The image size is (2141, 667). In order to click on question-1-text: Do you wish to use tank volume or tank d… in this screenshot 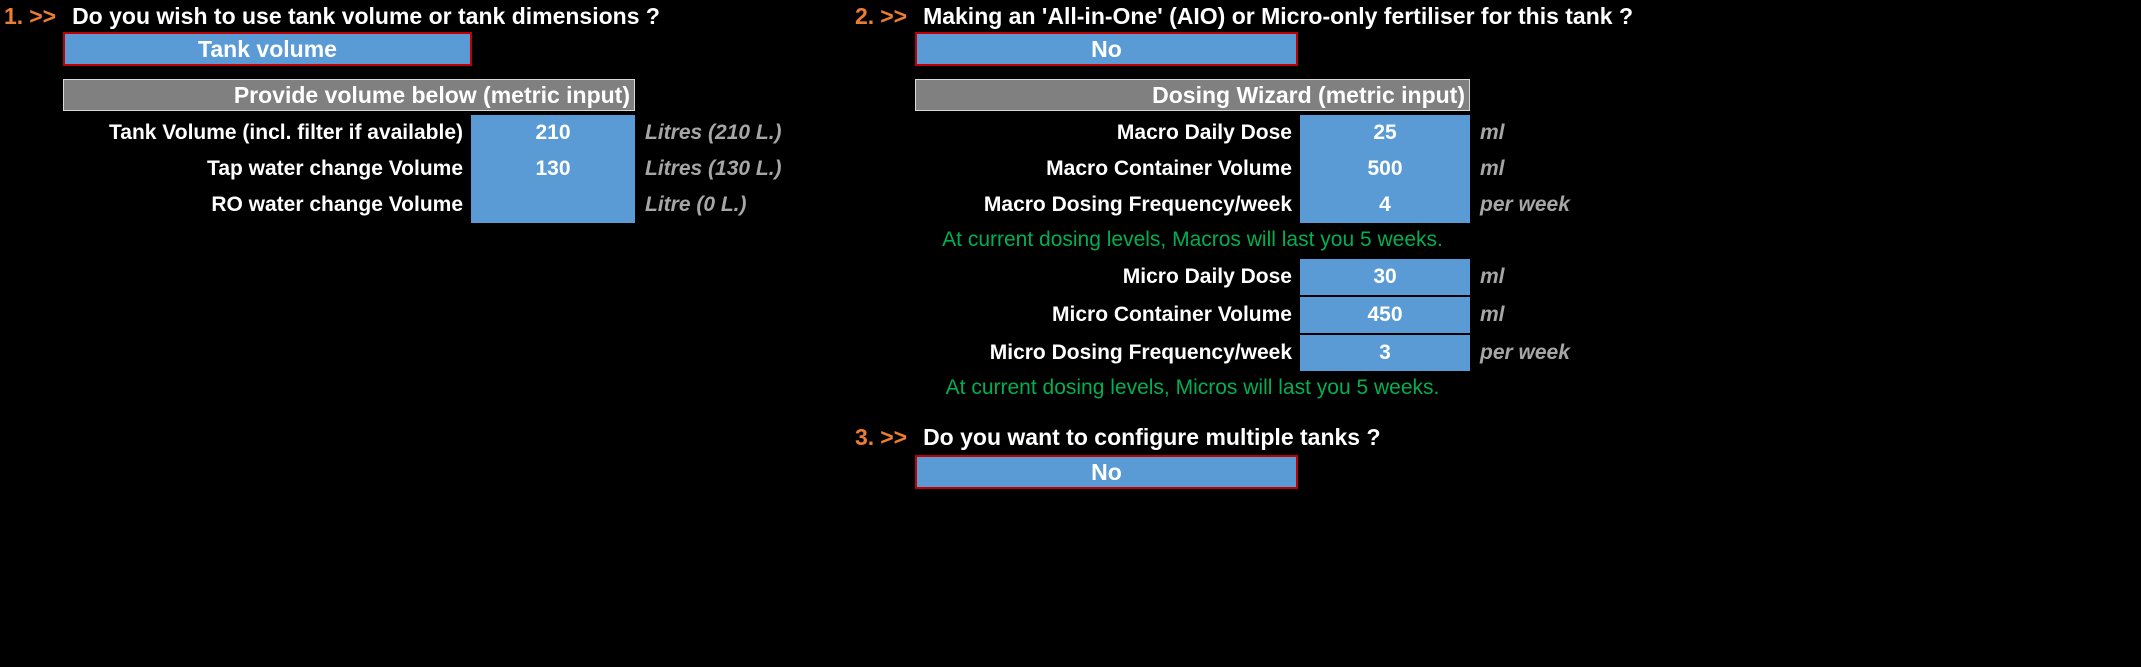, I will do `click(366, 16)`.